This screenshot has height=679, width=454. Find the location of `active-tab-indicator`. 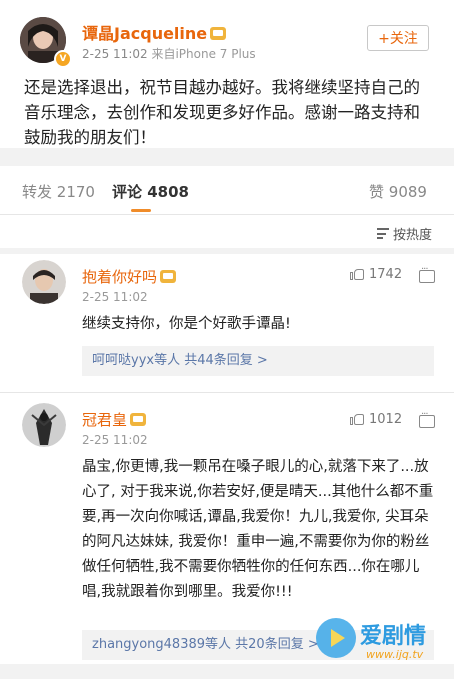

active-tab-indicator is located at coordinates (141, 210).